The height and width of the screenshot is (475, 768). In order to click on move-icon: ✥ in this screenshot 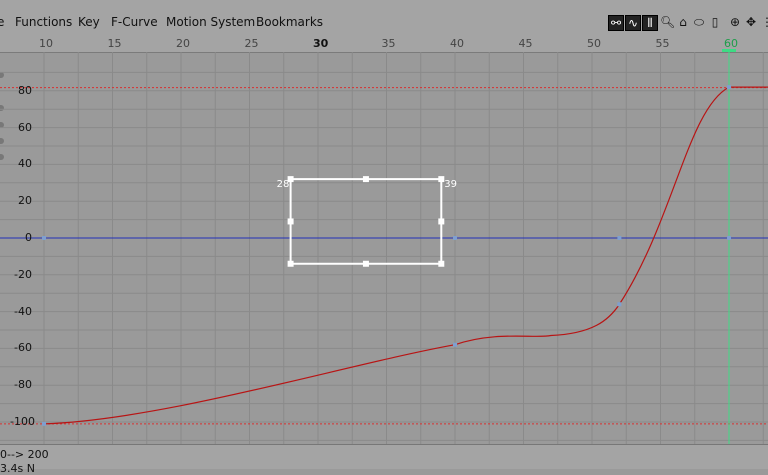, I will do `click(751, 22)`.